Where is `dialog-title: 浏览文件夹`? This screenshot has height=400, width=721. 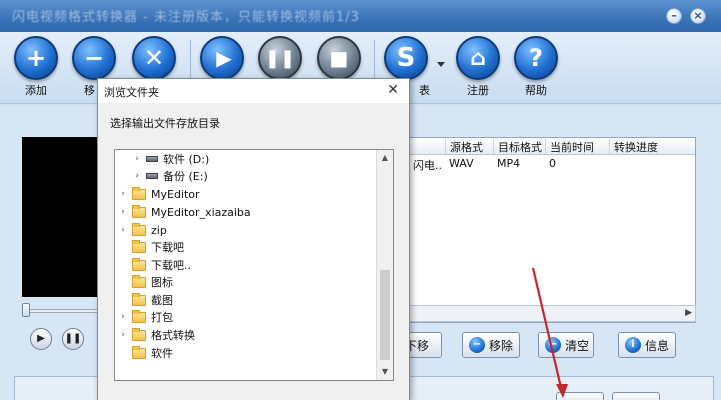 dialog-title: 浏览文件夹 is located at coordinates (131, 92).